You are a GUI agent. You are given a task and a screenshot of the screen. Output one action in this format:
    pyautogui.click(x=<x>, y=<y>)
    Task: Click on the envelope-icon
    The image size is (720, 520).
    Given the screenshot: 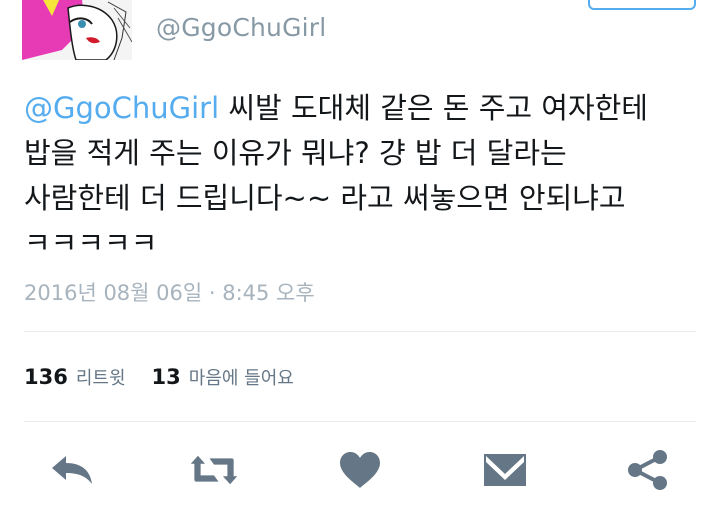 What is the action you would take?
    pyautogui.click(x=505, y=470)
    